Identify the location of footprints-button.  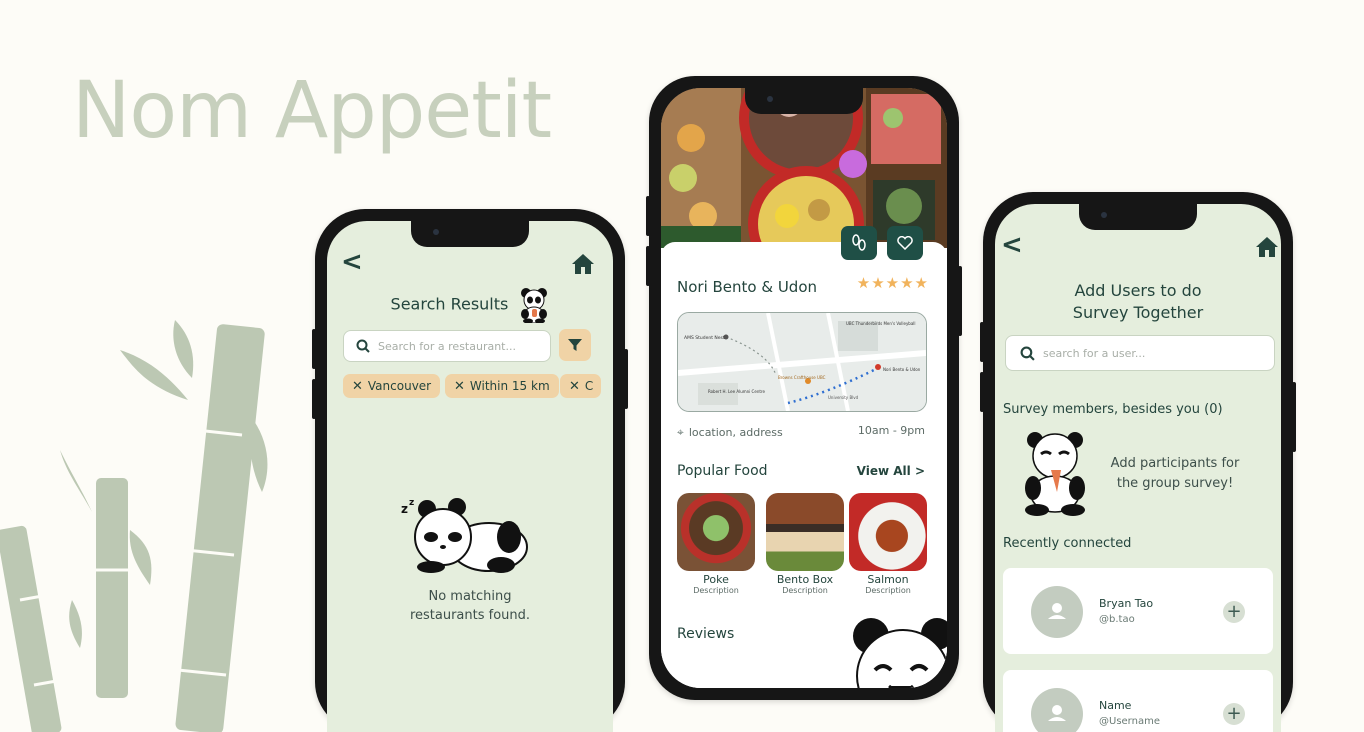
(859, 243).